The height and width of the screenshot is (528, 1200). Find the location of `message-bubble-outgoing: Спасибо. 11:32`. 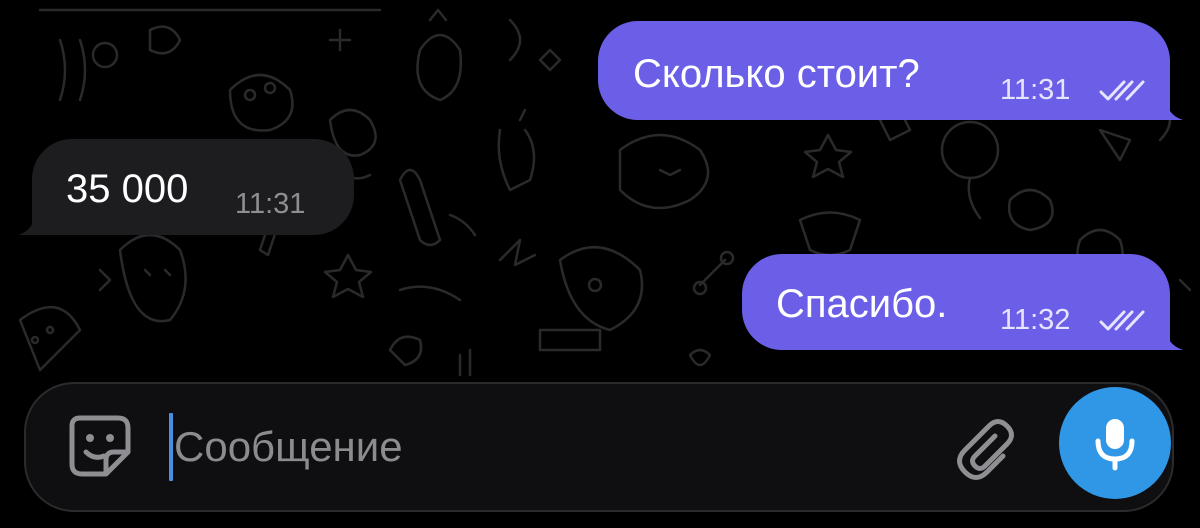

message-bubble-outgoing: Спасибо. 11:32 is located at coordinates (956, 302).